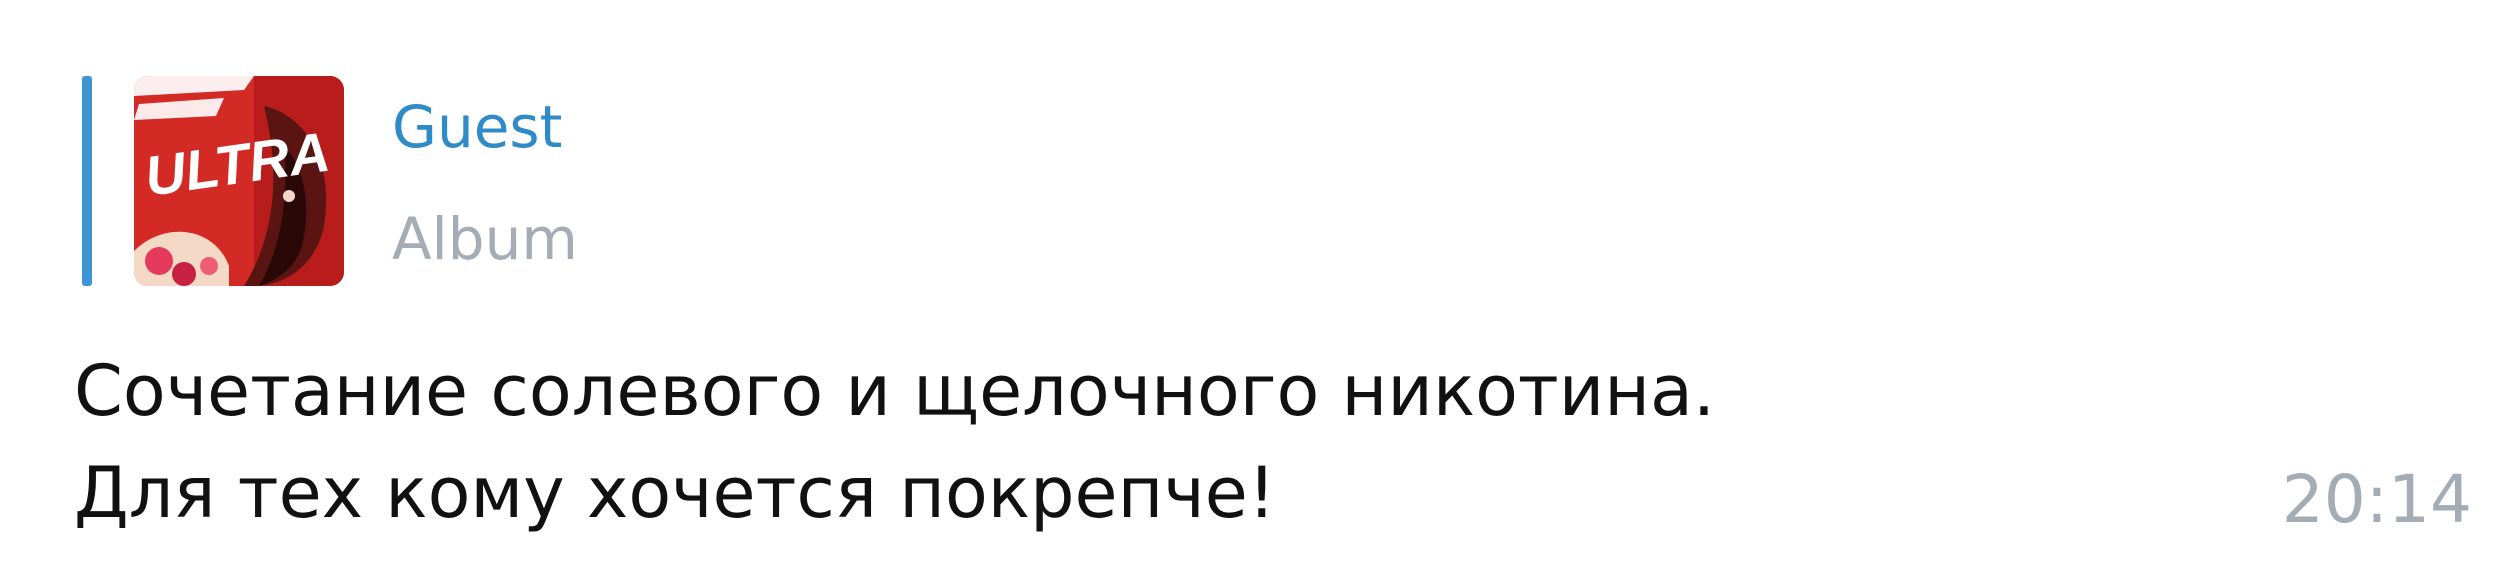 This screenshot has height=577, width=2500. I want to click on message-timestamp: 20:14, so click(2376, 499).